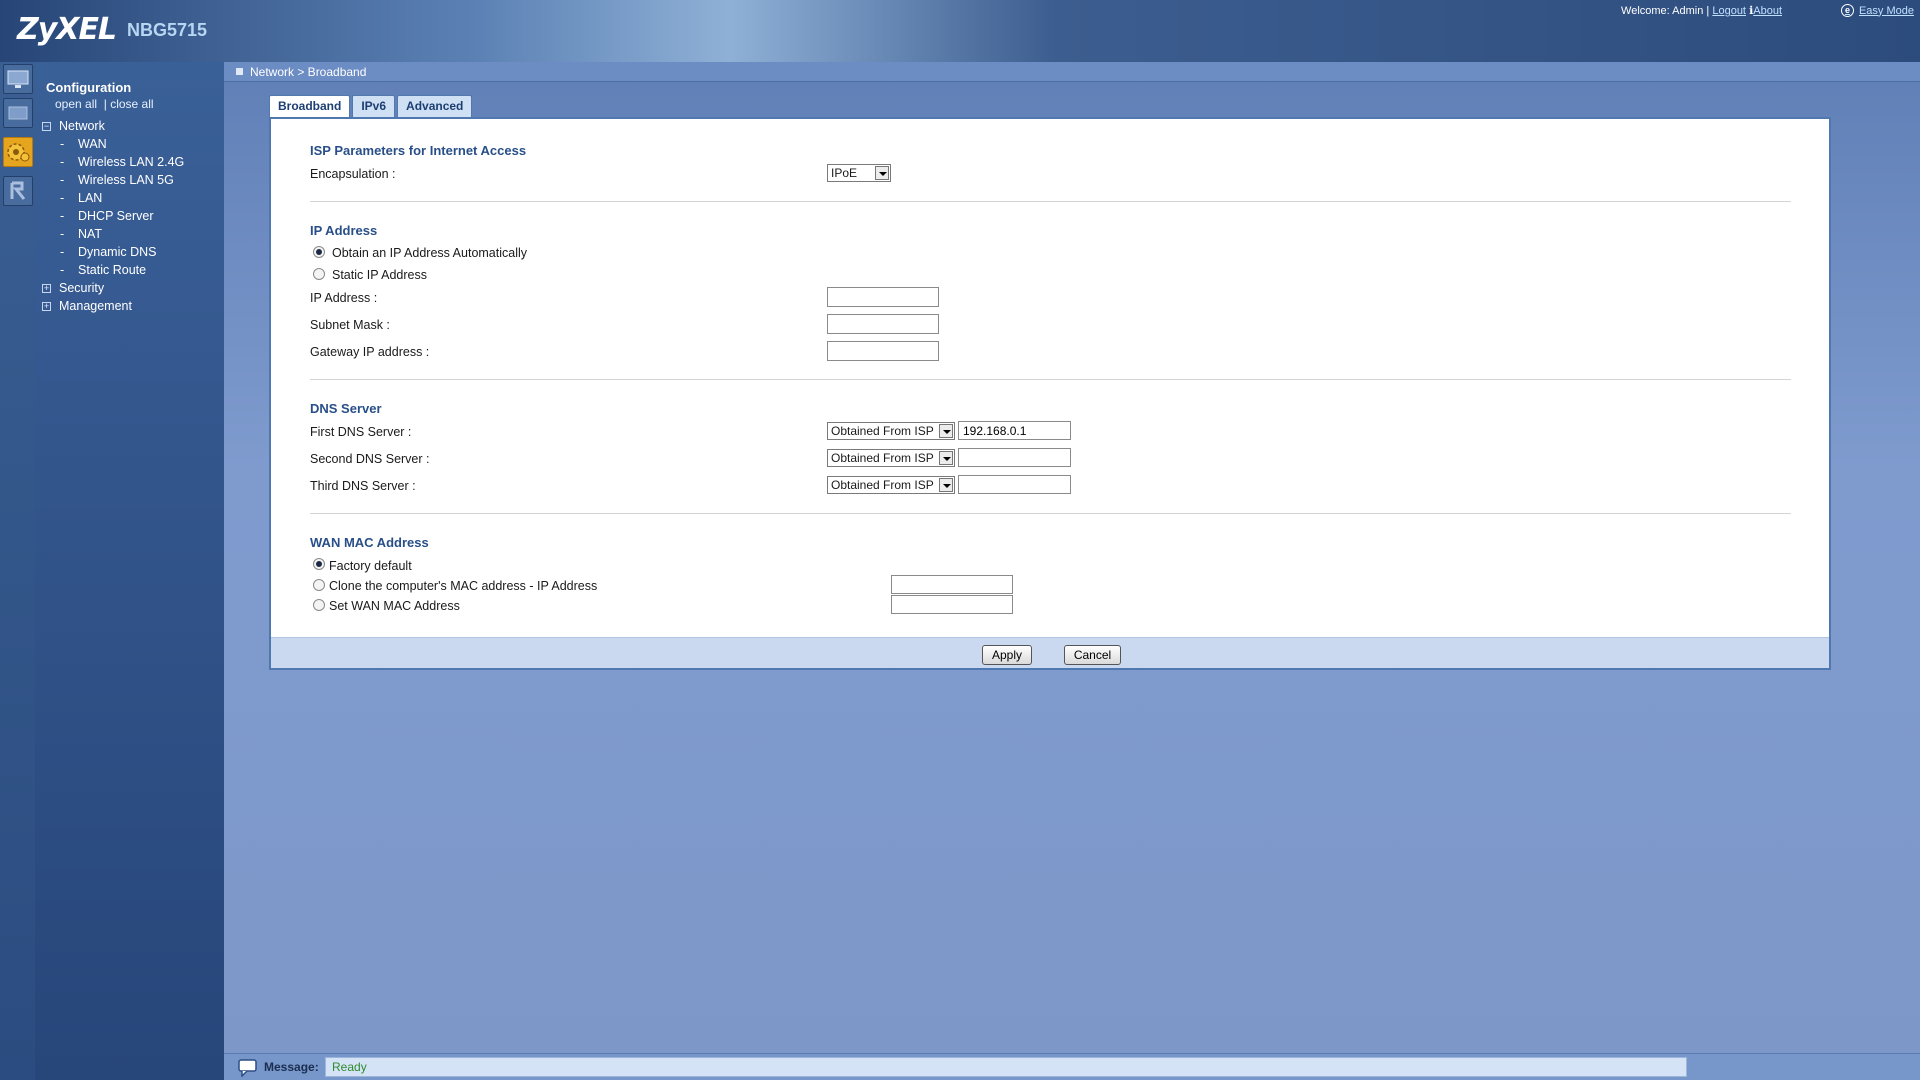 The height and width of the screenshot is (1080, 1920). Describe the element at coordinates (92, 144) in the screenshot. I see `sidebar-item-label: WAN` at that location.